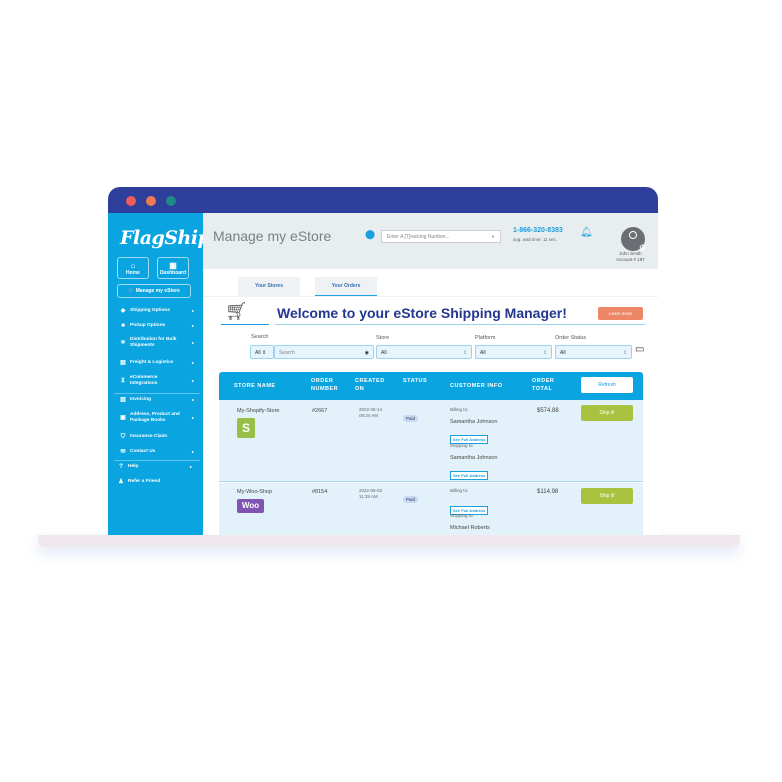 This screenshot has width=782, height=782. Describe the element at coordinates (586, 232) in the screenshot. I see `bell-icon: 🔔︎` at that location.